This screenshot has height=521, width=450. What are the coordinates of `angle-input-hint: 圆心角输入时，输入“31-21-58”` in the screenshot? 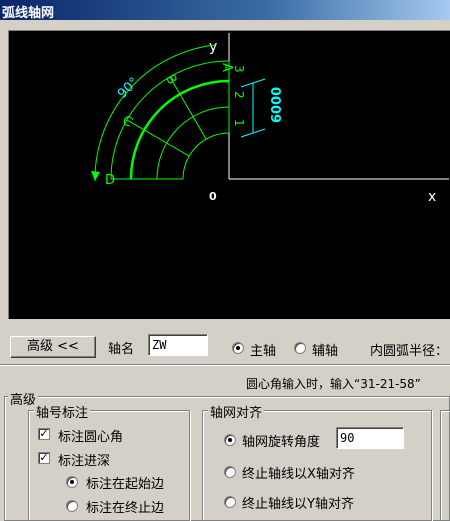 It's located at (333, 384).